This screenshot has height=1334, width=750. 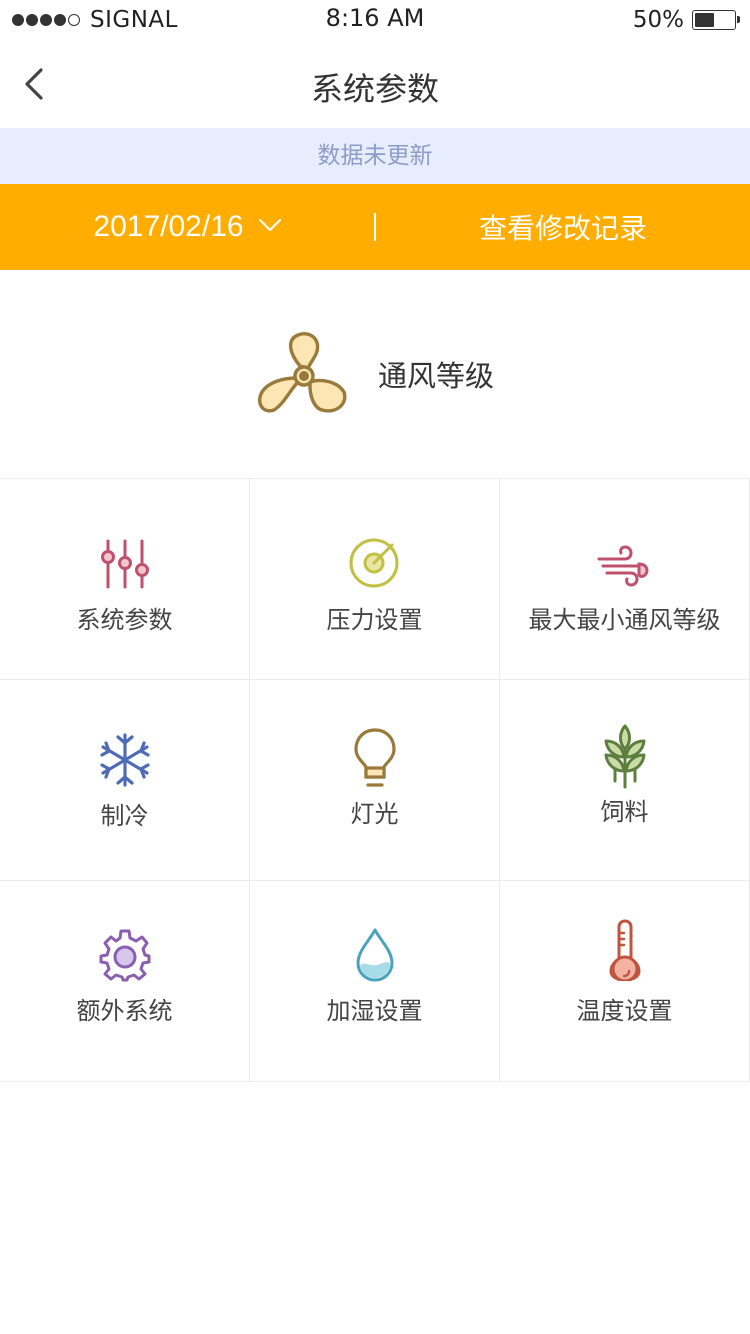 I want to click on menu-item-label: 加湿设置, so click(x=374, y=1011).